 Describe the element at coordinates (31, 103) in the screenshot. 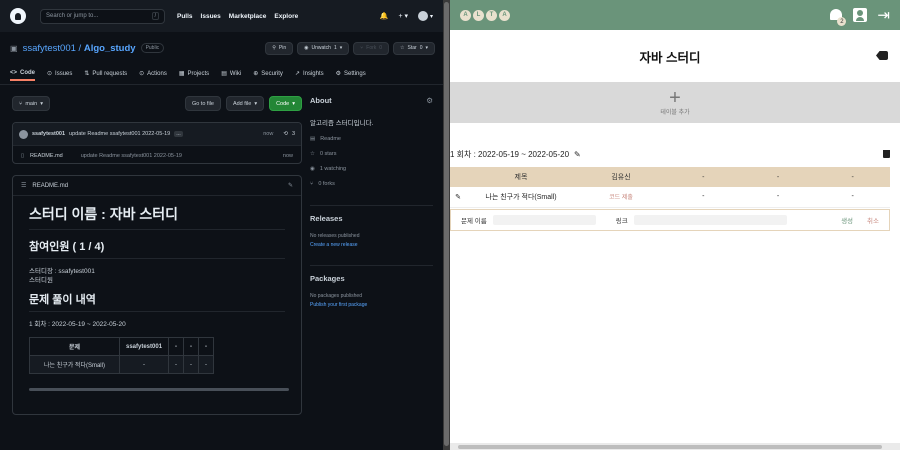

I see `branch-select: ⑂ main ▾` at that location.